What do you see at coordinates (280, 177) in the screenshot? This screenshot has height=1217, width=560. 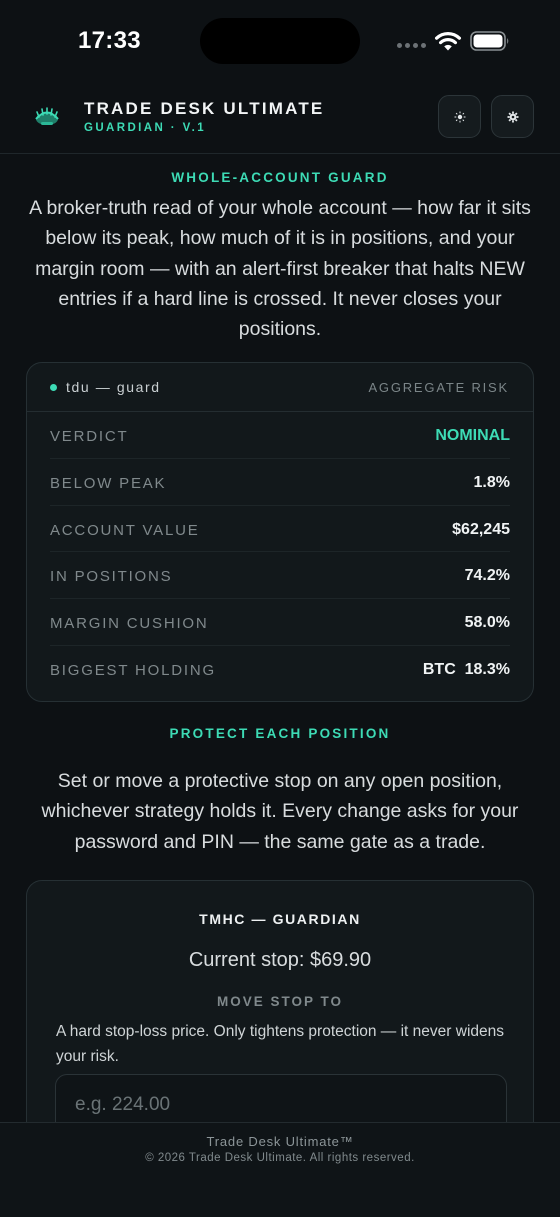 I see `guard-section-label: WHOLE-ACCOUNT GUARD` at bounding box center [280, 177].